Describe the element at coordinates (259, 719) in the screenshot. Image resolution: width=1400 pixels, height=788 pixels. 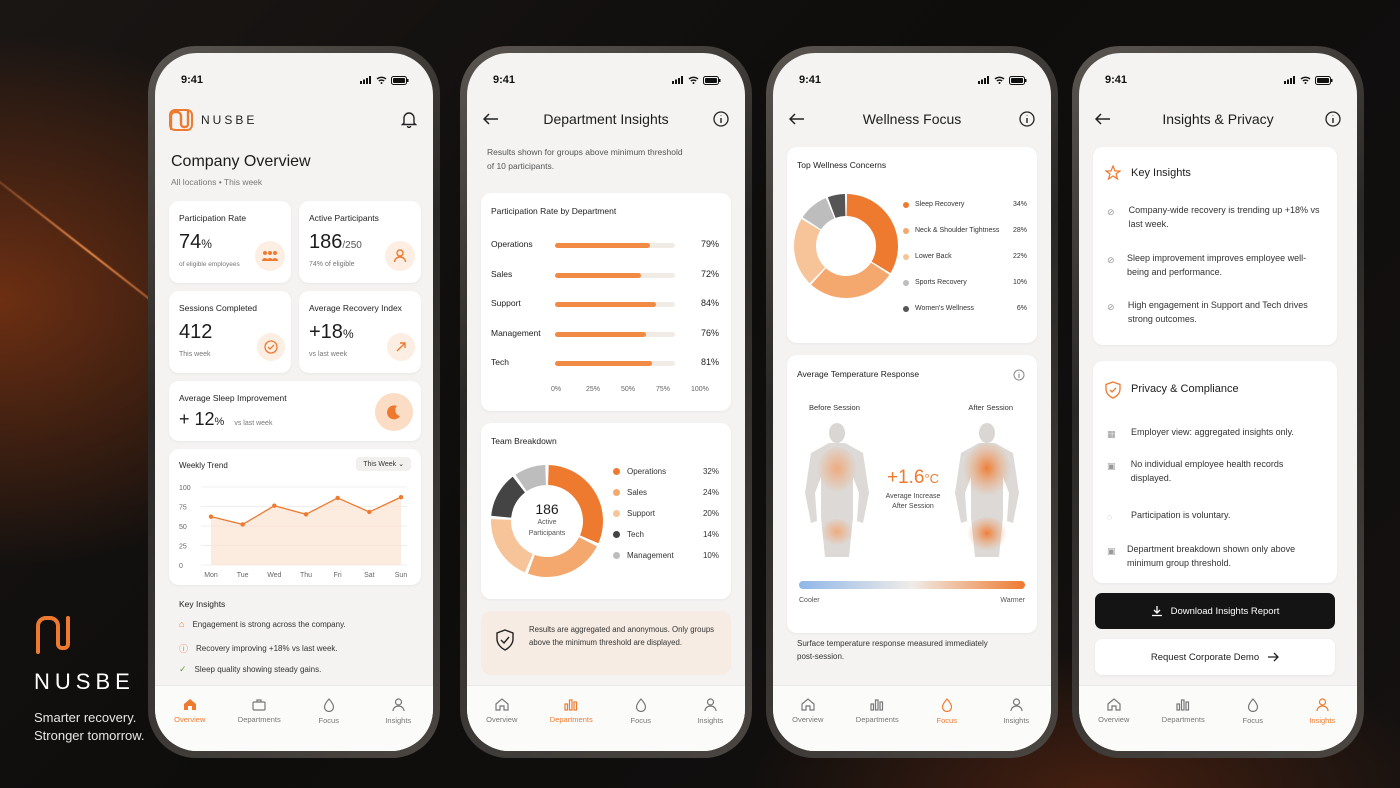
I see `tab-label: Departments` at that location.